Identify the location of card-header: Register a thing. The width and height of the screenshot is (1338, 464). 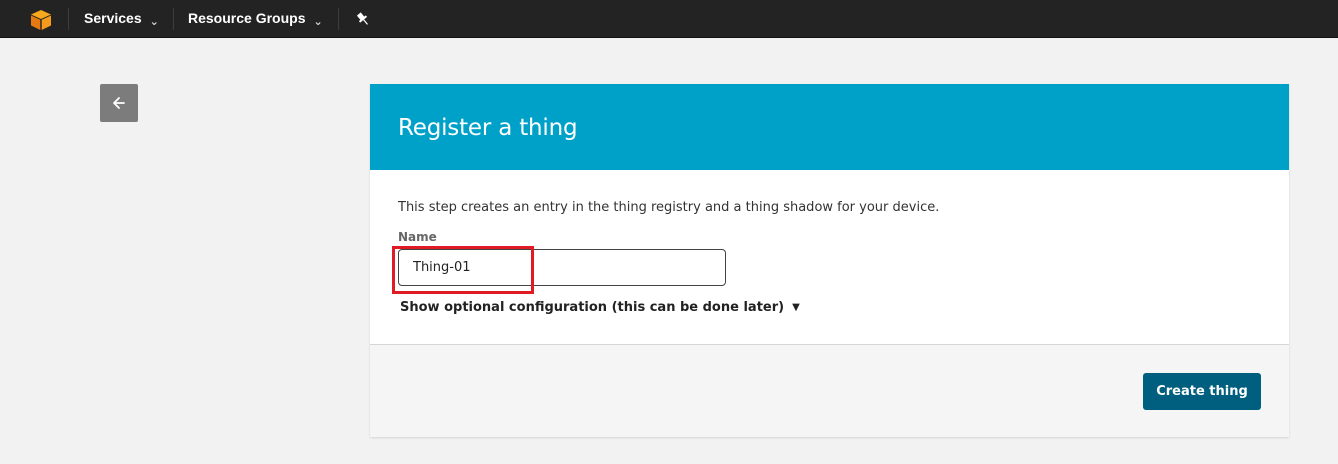
(829, 127).